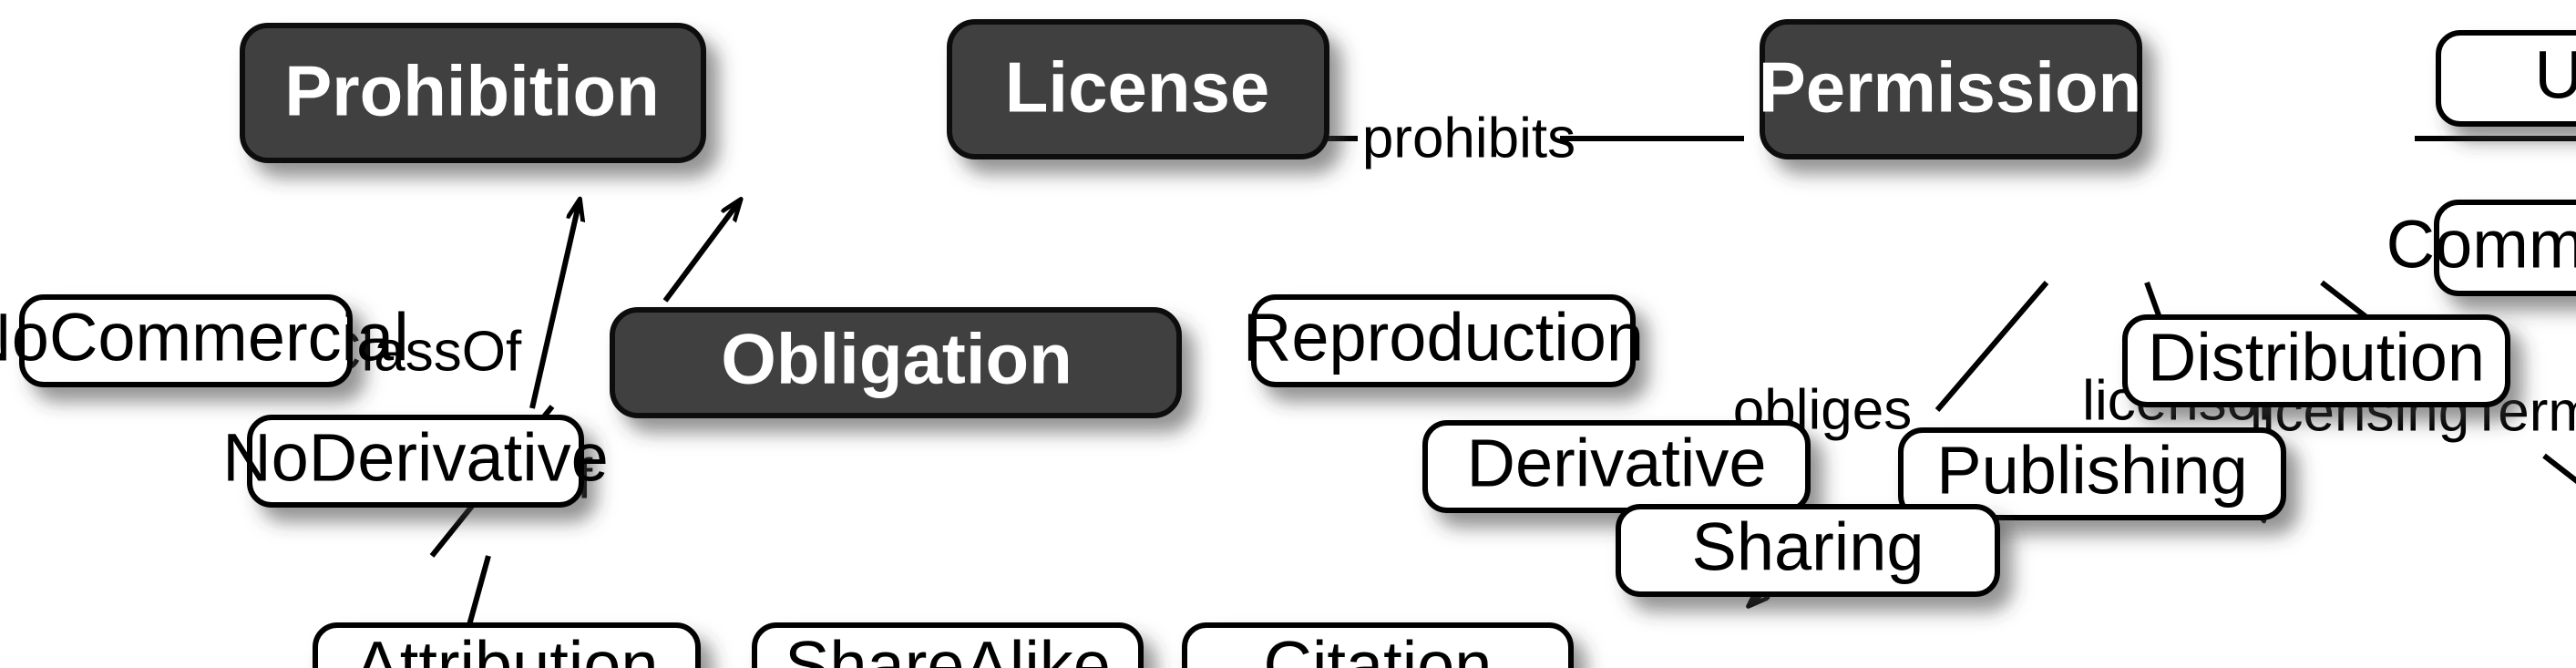  Describe the element at coordinates (2506, 78) in the screenshot. I see `node-using: Using` at that location.